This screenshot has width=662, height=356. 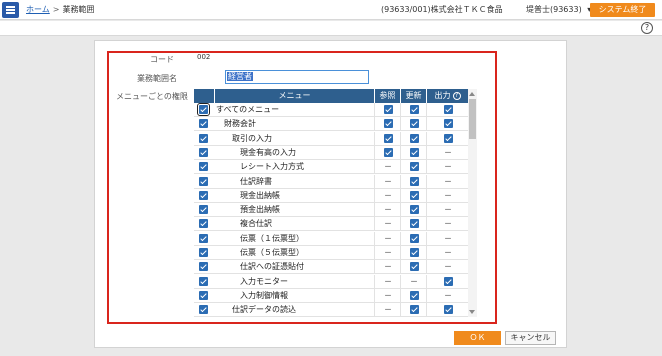 I want to click on company-name: (93633/001)株式会社ＴＫＣ食品, so click(x=442, y=9).